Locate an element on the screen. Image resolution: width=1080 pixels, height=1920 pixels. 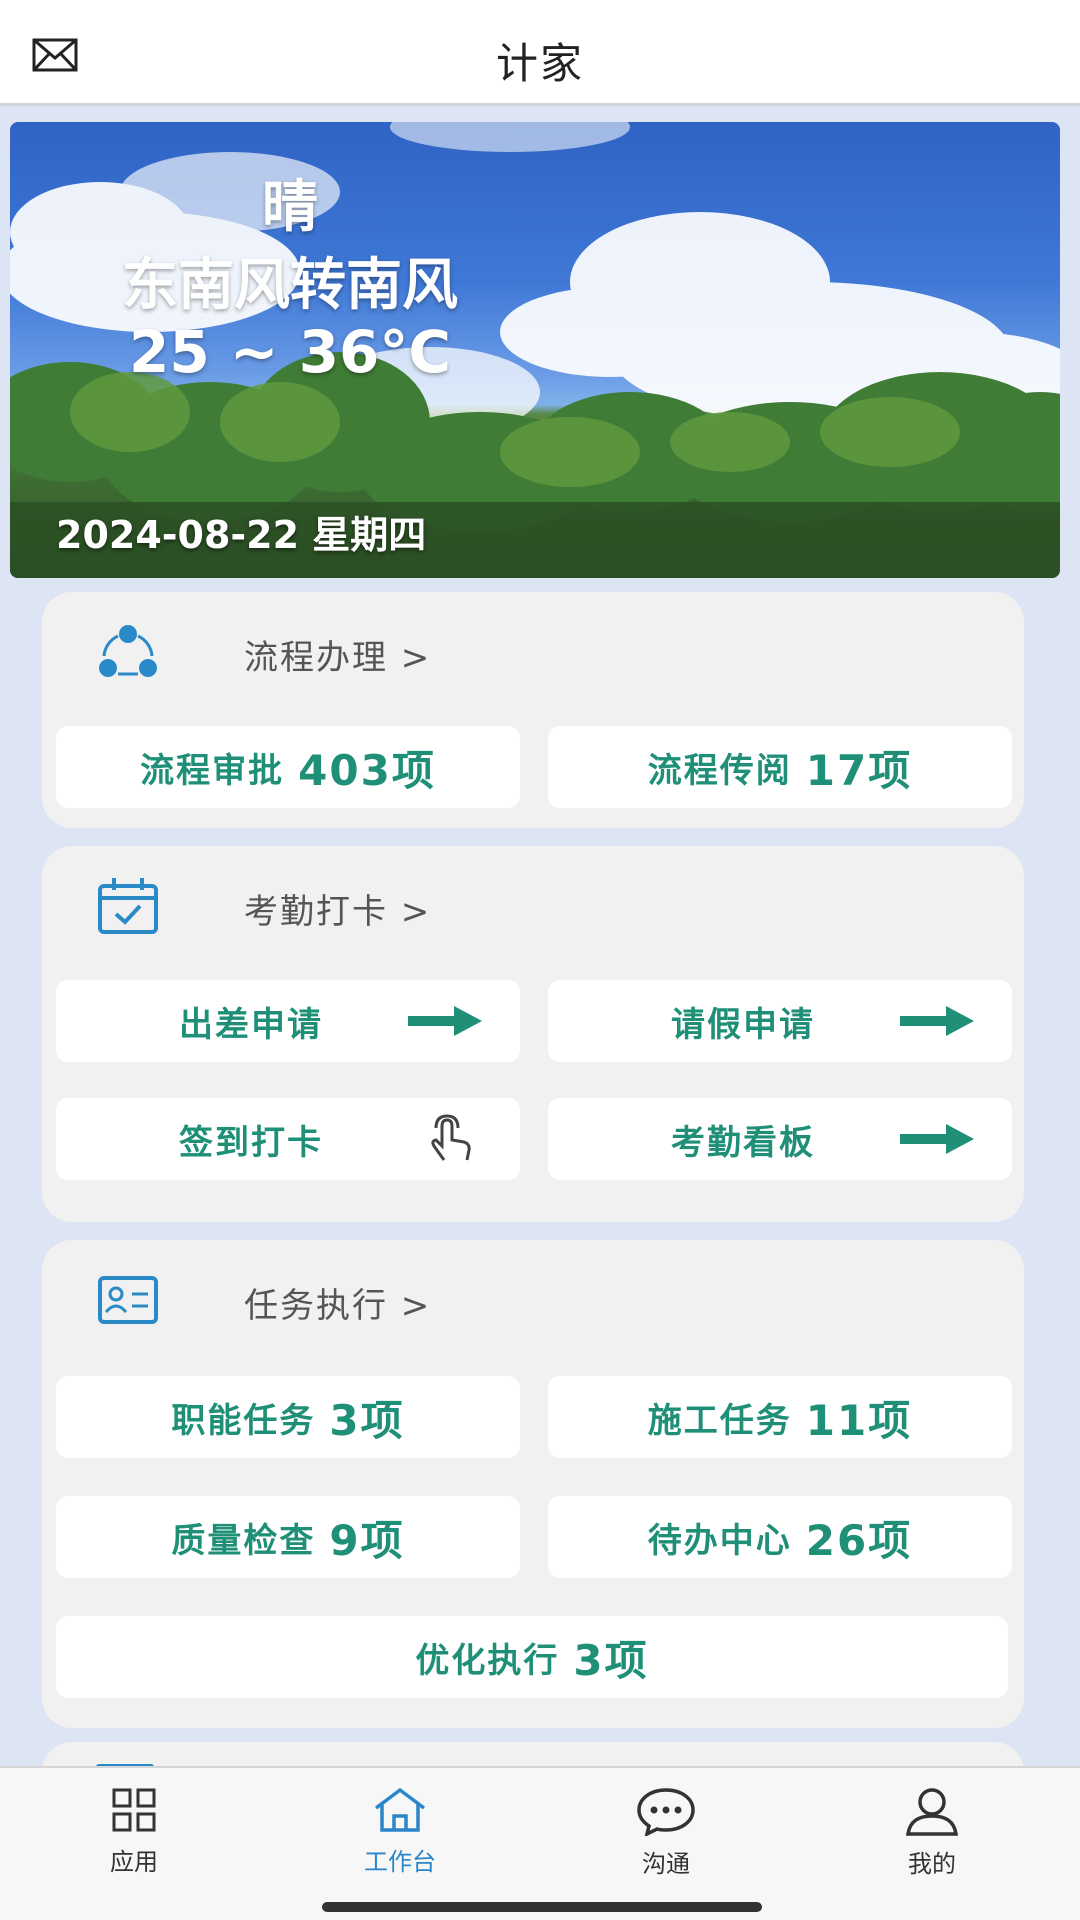
check-in-tile: 签到打卡 is located at coordinates (288, 1139).